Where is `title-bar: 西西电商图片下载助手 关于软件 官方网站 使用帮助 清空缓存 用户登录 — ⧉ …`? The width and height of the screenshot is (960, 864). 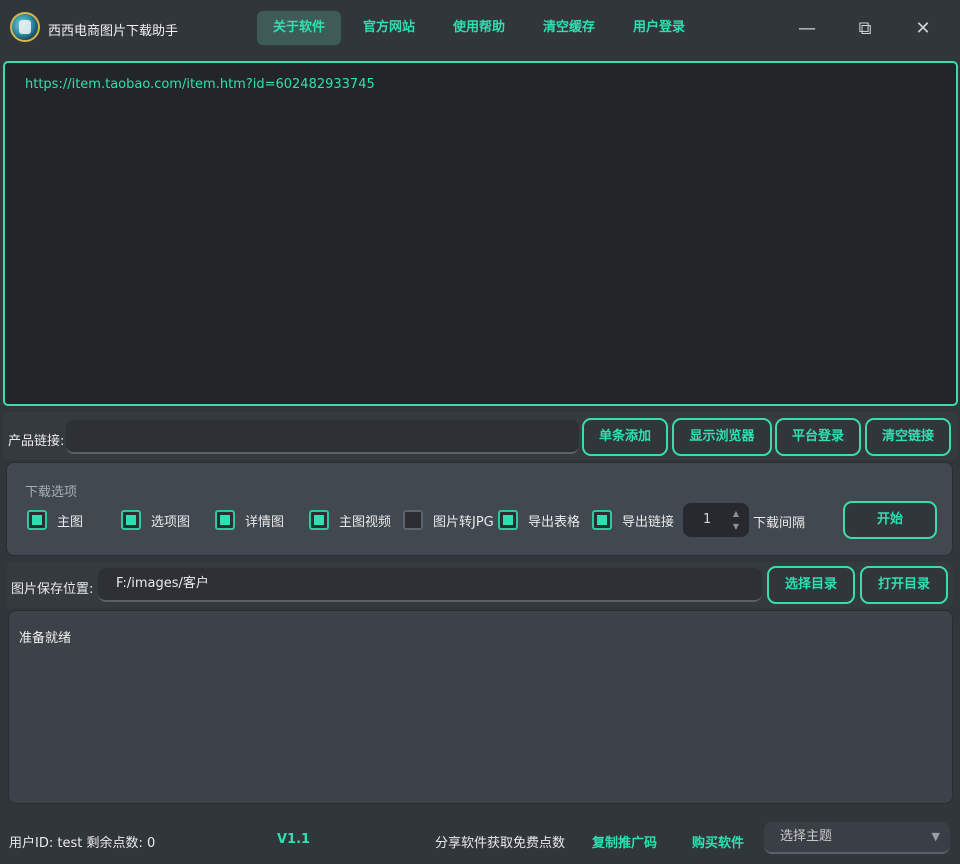 title-bar: 西西电商图片下载助手 关于软件 官方网站 使用帮助 清空缓存 用户登录 — ⧉ … is located at coordinates (480, 29).